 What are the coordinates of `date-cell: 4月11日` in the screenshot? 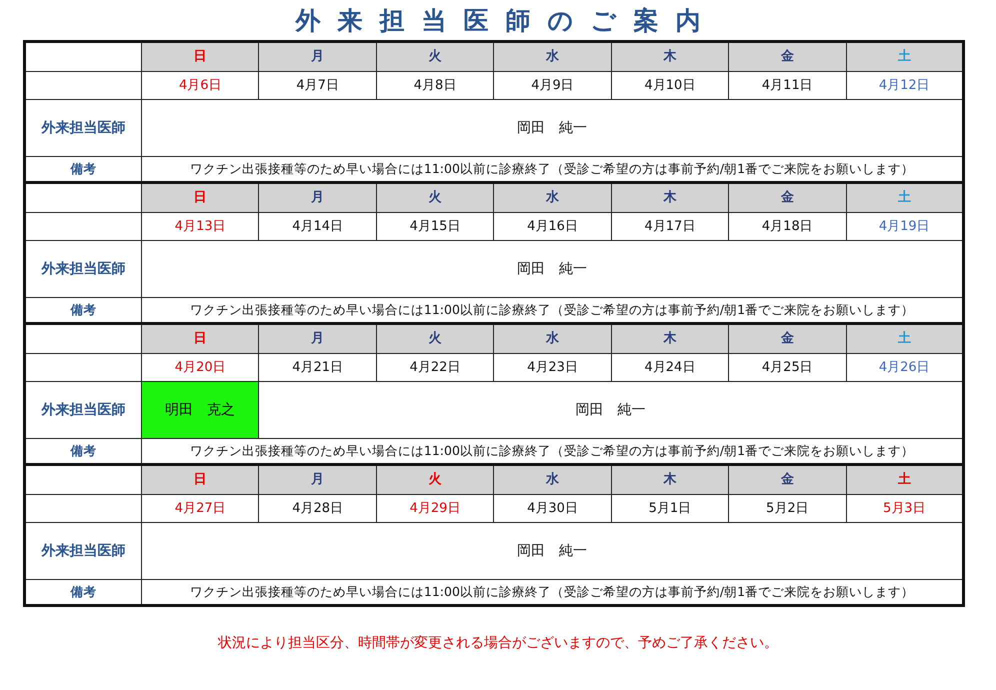 It's located at (787, 86).